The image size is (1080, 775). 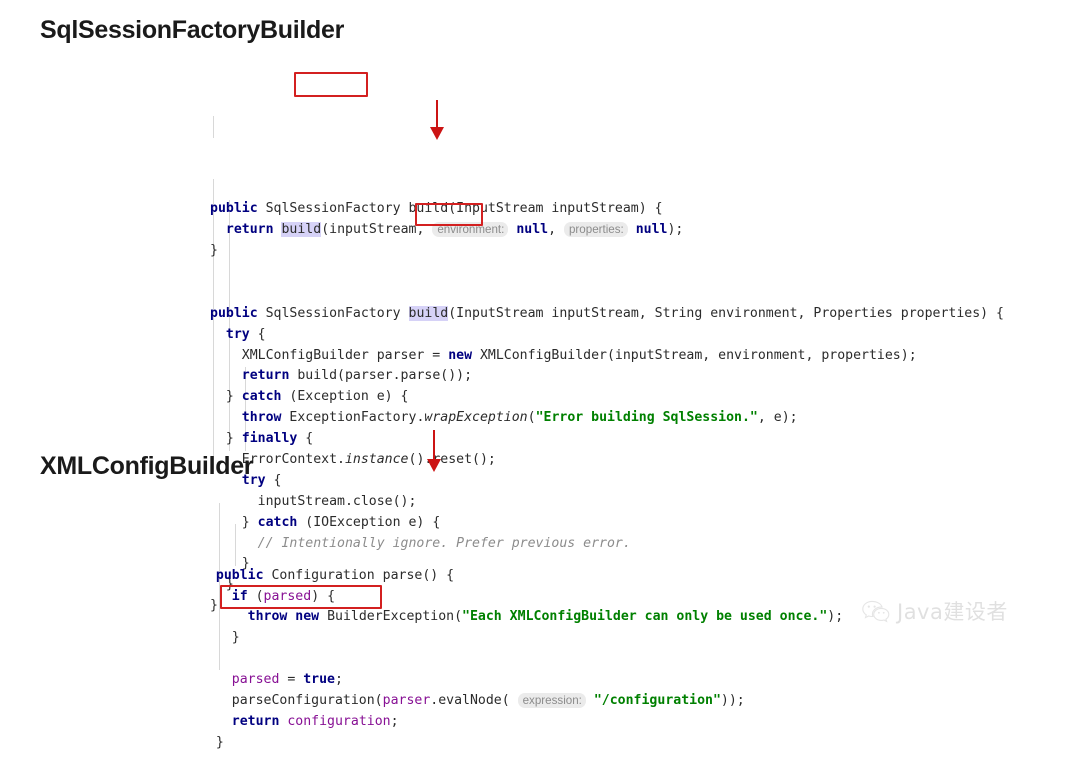 What do you see at coordinates (595, 230) in the screenshot?
I see `code-token: properties:` at bounding box center [595, 230].